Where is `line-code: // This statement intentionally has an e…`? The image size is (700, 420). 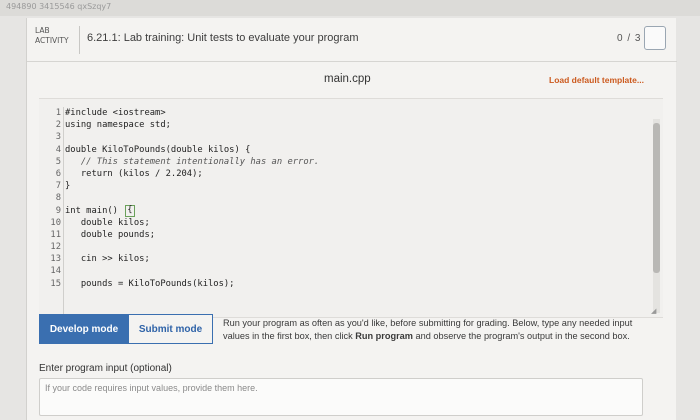 line-code: // This statement intentionally has an e… is located at coordinates (192, 162).